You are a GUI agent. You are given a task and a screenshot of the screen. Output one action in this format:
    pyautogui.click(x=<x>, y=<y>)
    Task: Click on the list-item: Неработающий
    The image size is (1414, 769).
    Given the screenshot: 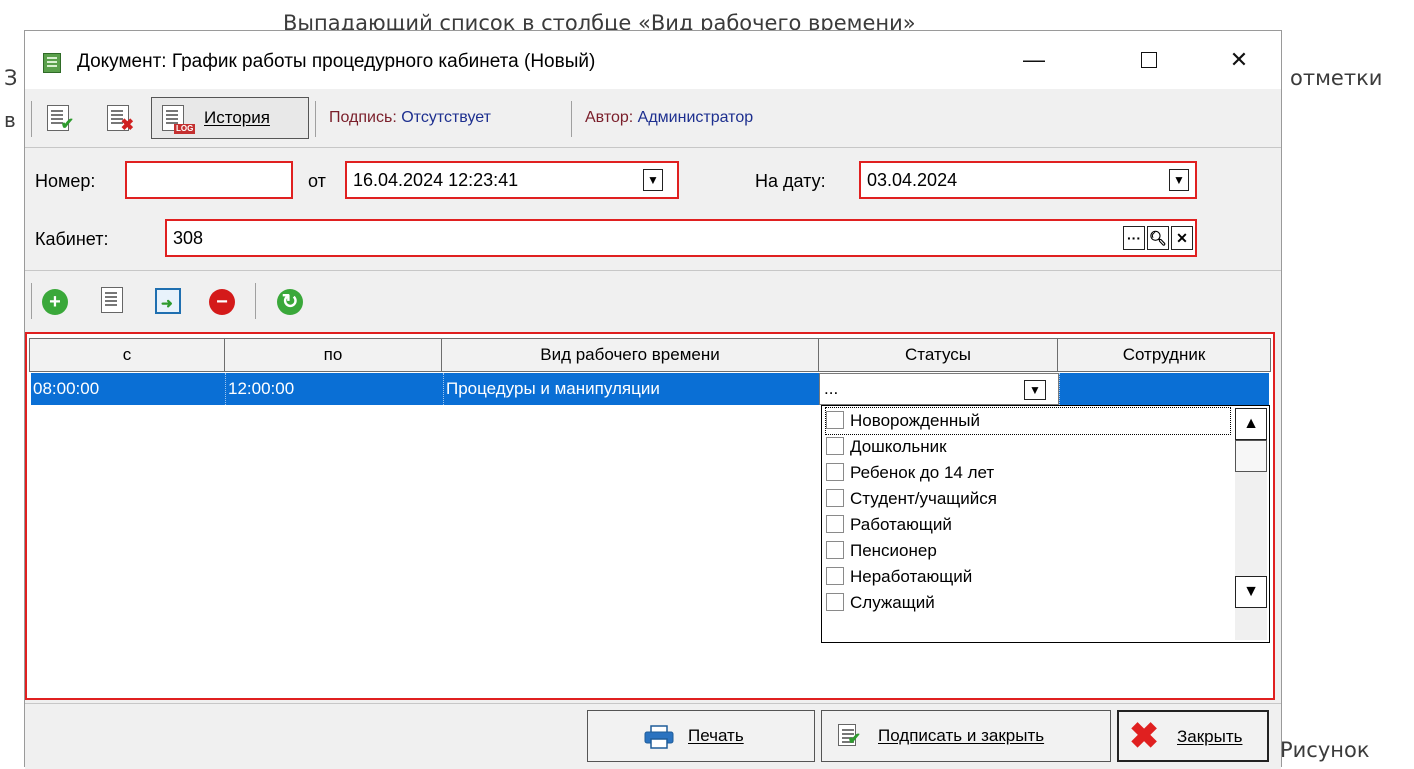 What is the action you would take?
    pyautogui.click(x=899, y=577)
    